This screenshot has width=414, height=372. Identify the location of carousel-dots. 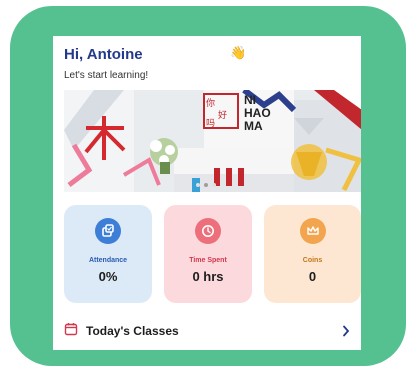
(206, 185).